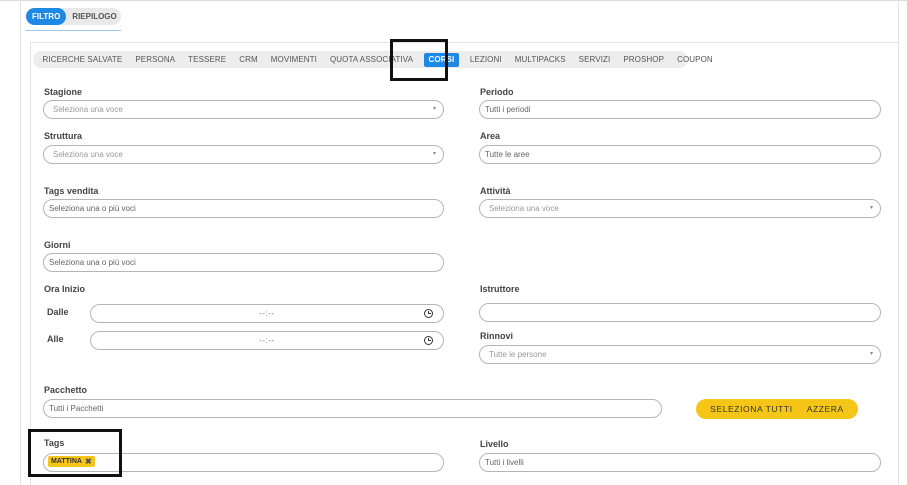 Image resolution: width=907 pixels, height=485 pixels. What do you see at coordinates (352, 408) in the screenshot?
I see `pacchetto-field: Tutti i Pacchetti` at bounding box center [352, 408].